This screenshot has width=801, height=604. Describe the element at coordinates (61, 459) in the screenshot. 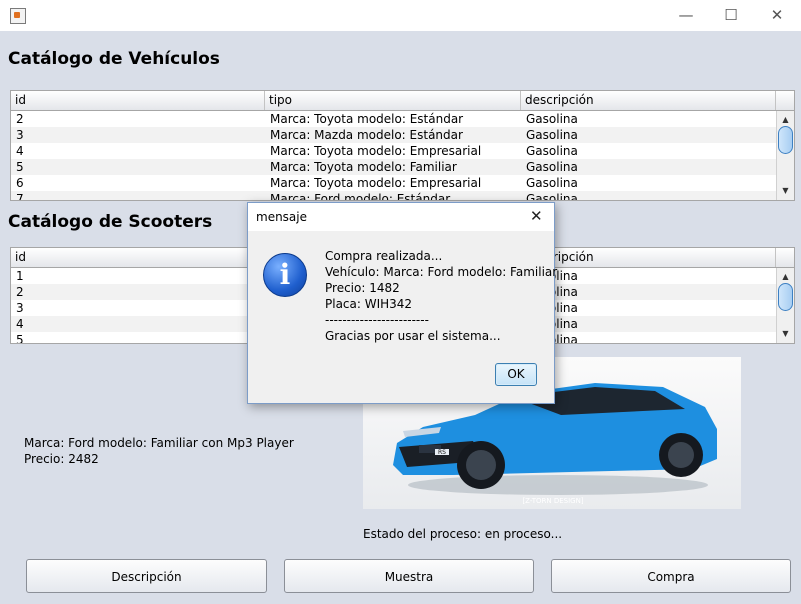

I see `selected-price-label: Precio: 2482` at that location.